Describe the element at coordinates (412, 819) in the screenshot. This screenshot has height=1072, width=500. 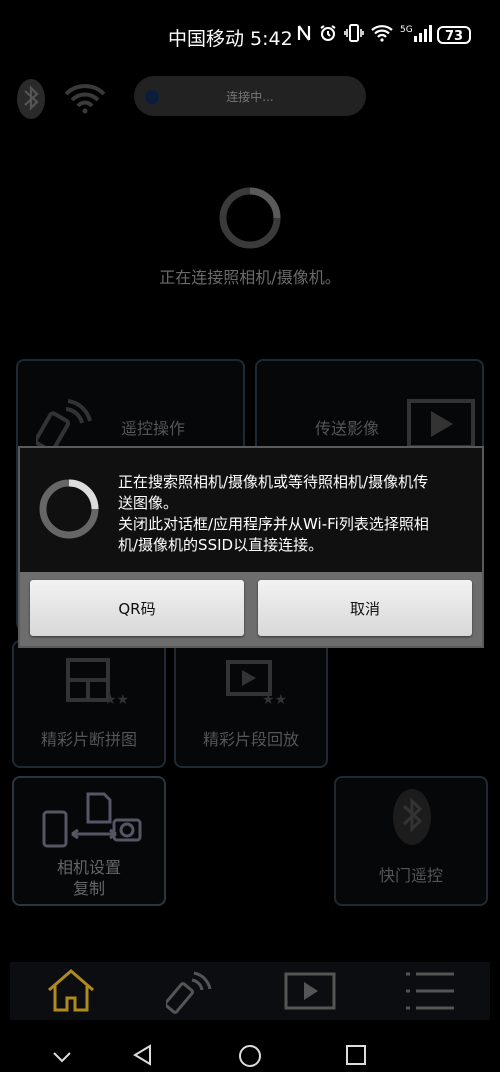
I see `bluetooth-remote-icon` at that location.